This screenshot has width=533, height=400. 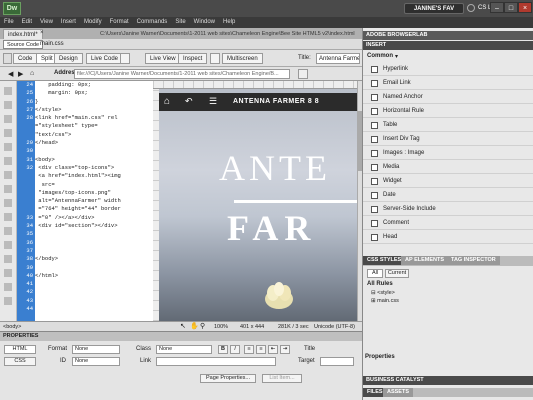 I want to click on insert-category-select: Common, so click(x=380, y=56).